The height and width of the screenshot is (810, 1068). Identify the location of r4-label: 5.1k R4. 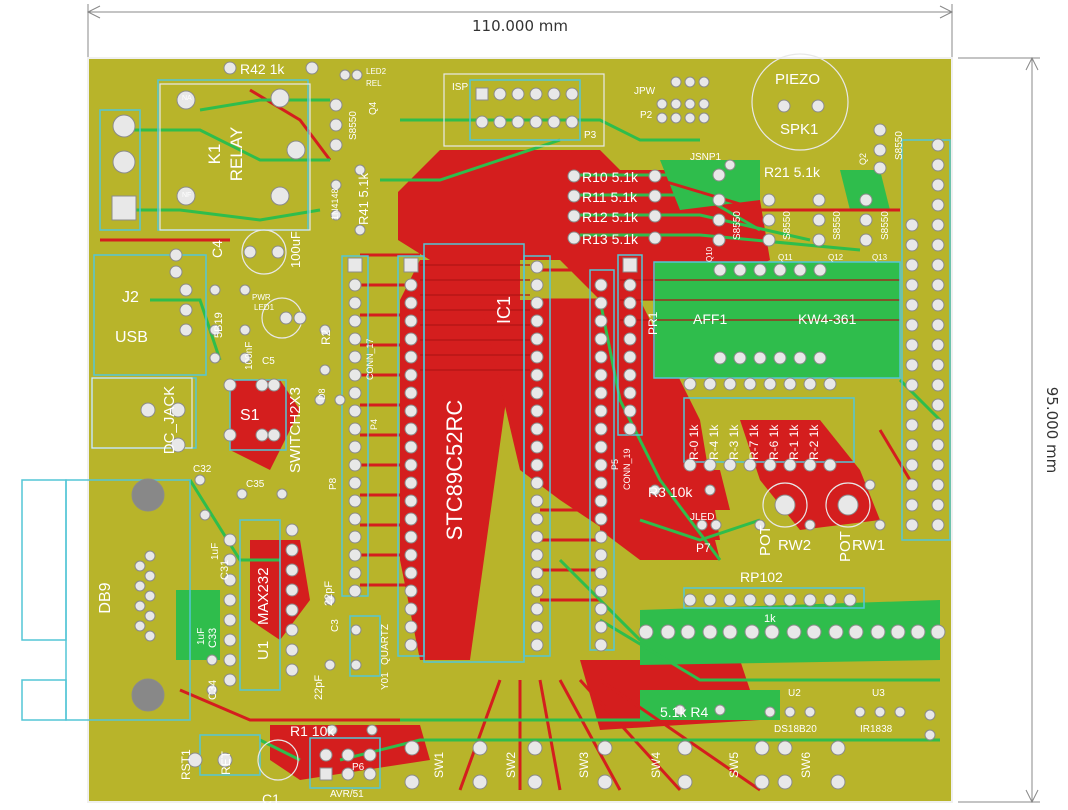
(684, 712).